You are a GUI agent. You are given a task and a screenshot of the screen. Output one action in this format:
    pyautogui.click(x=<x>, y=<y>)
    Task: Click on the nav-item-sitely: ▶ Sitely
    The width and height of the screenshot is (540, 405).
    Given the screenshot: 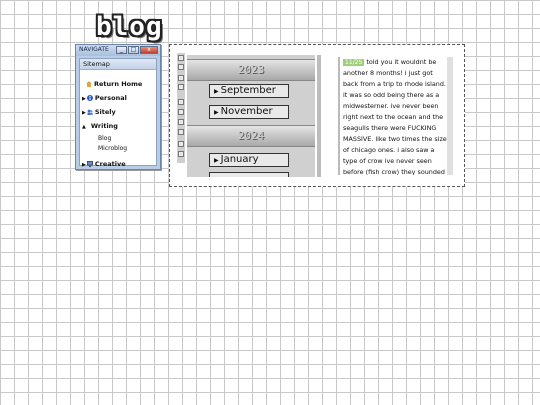 What is the action you would take?
    pyautogui.click(x=99, y=112)
    